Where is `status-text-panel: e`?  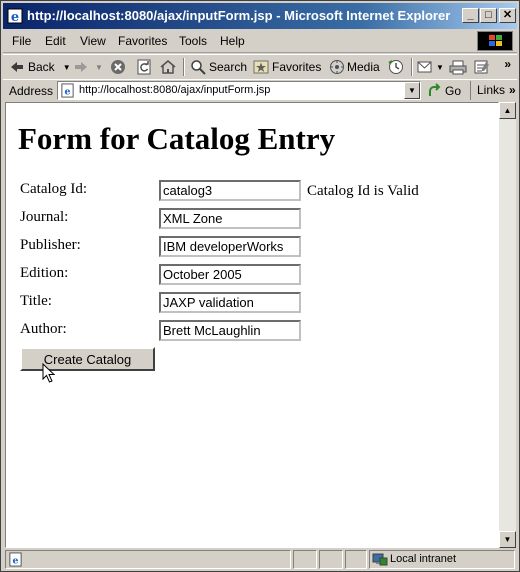 status-text-panel: e is located at coordinates (148, 559).